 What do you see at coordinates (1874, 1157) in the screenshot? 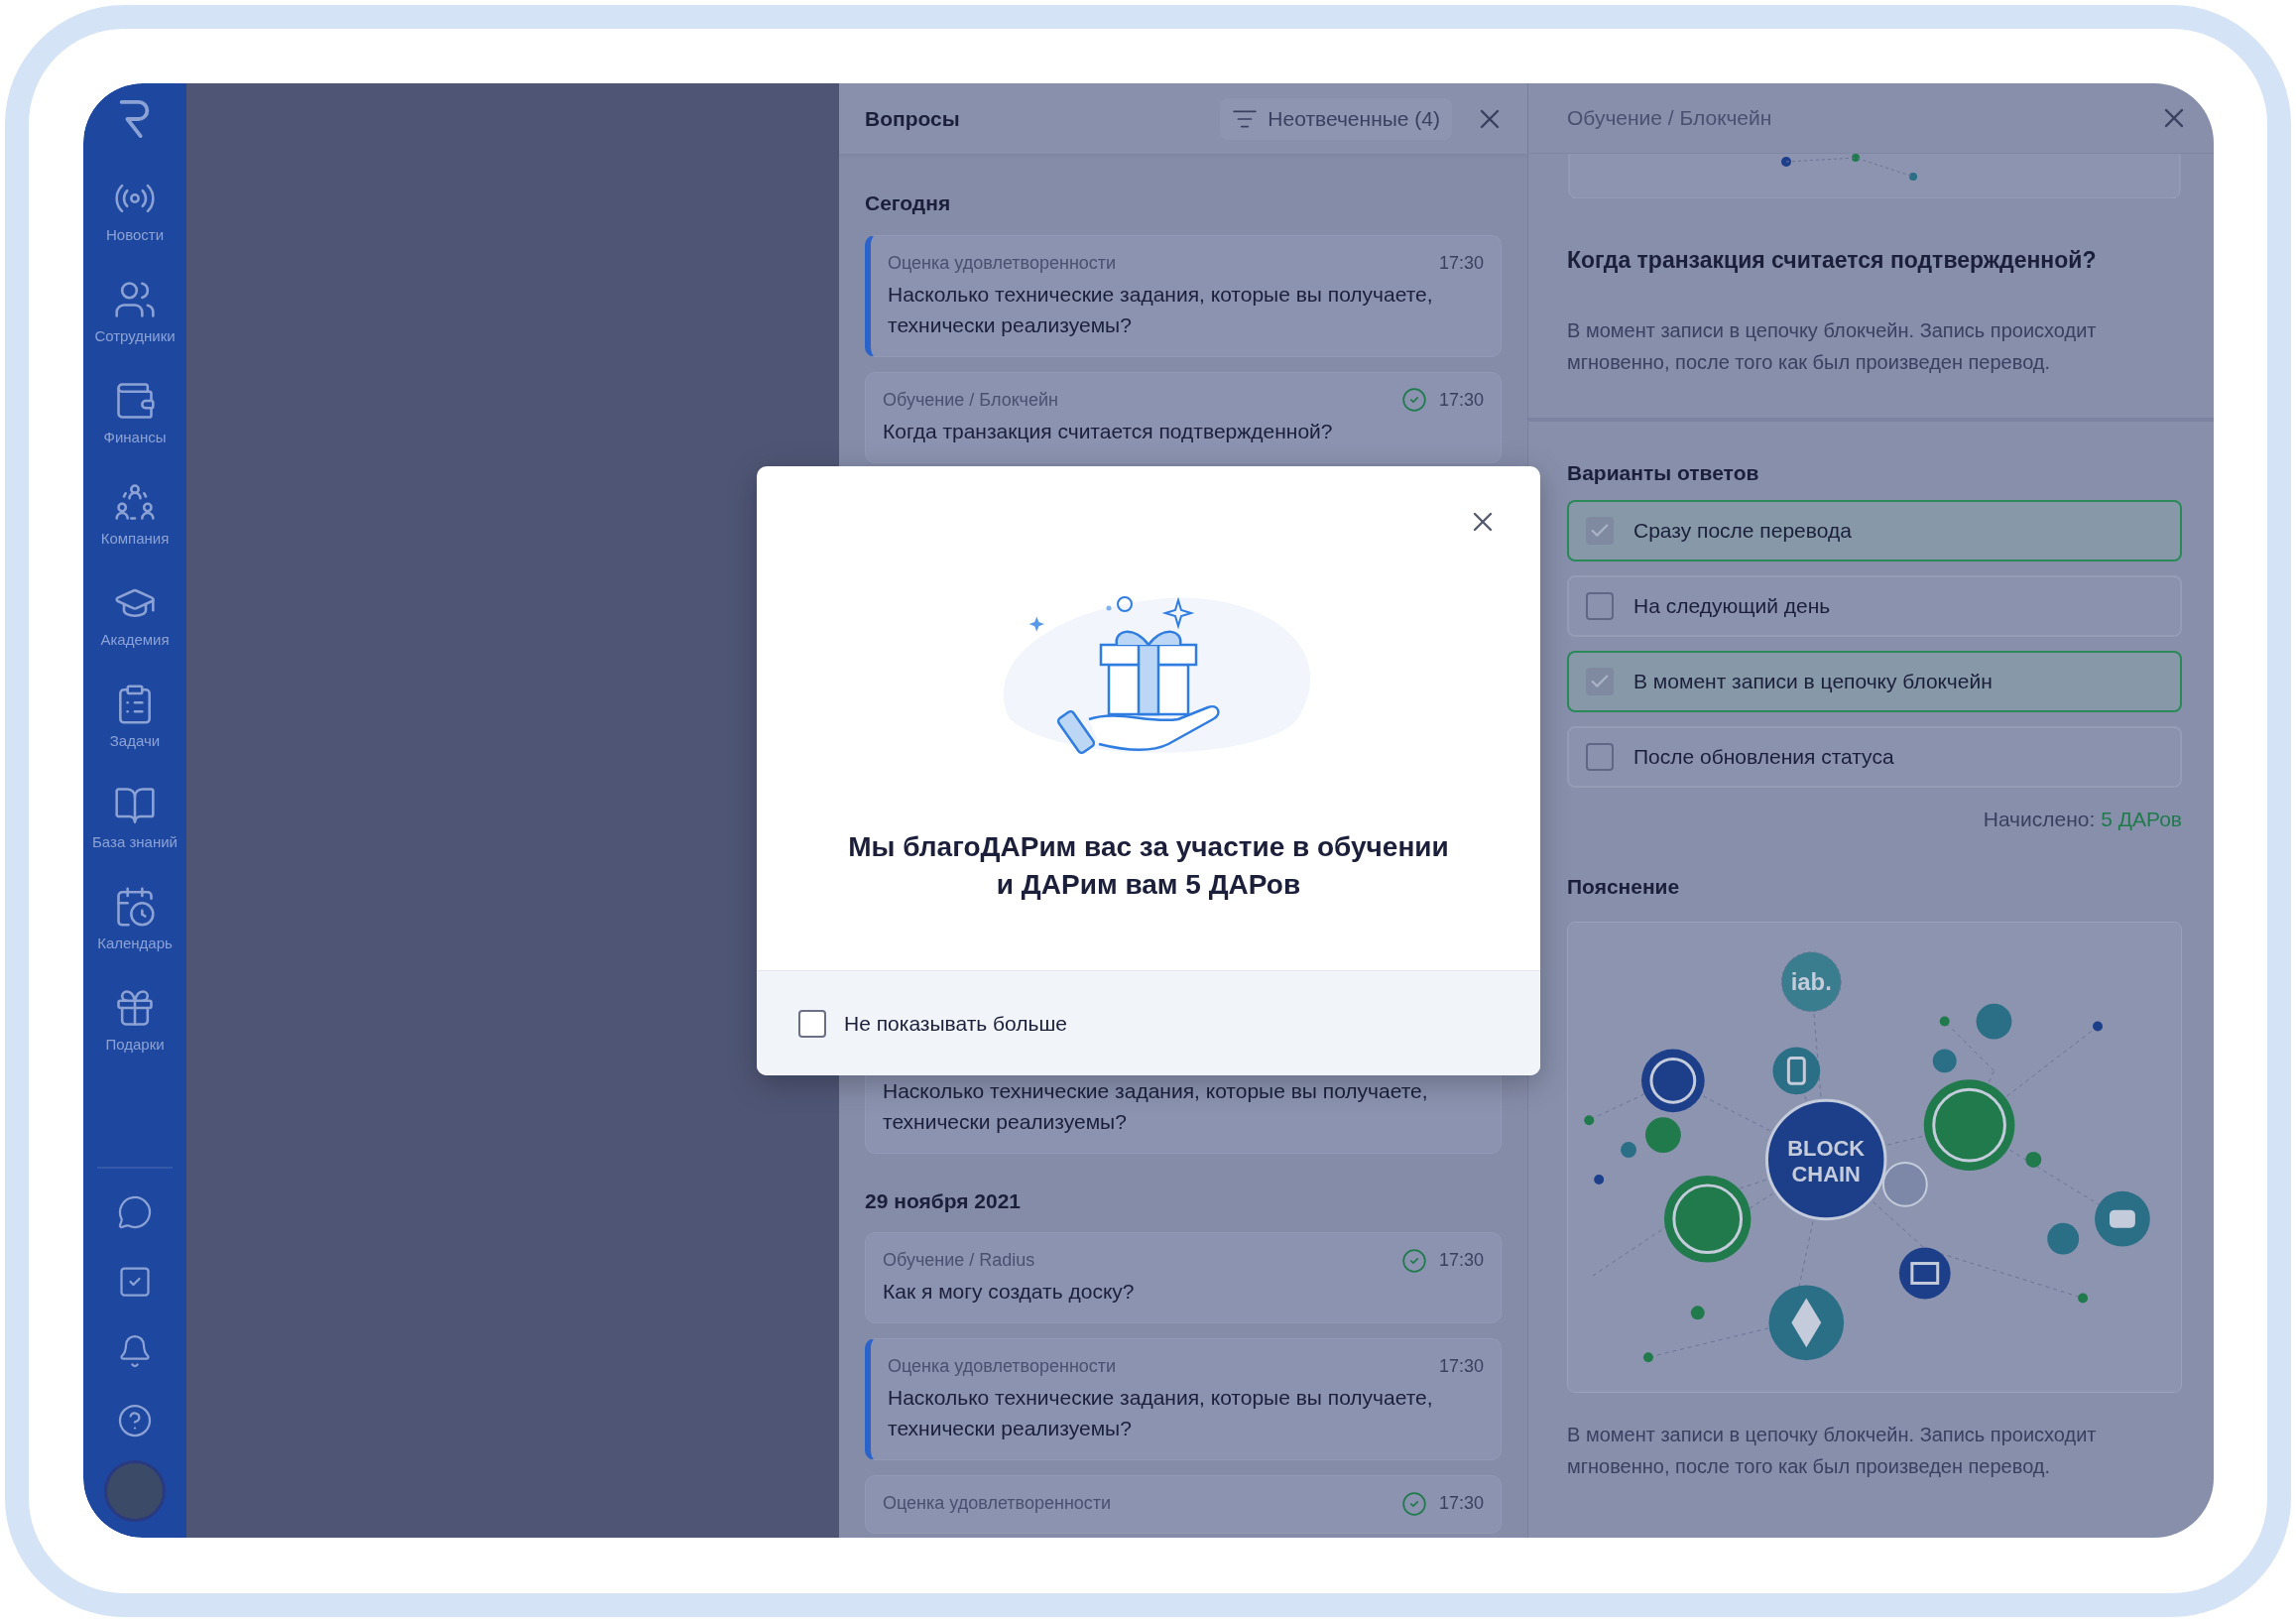
I see `blockchain-network-drawing: iab. BLOCK CHAIN` at bounding box center [1874, 1157].